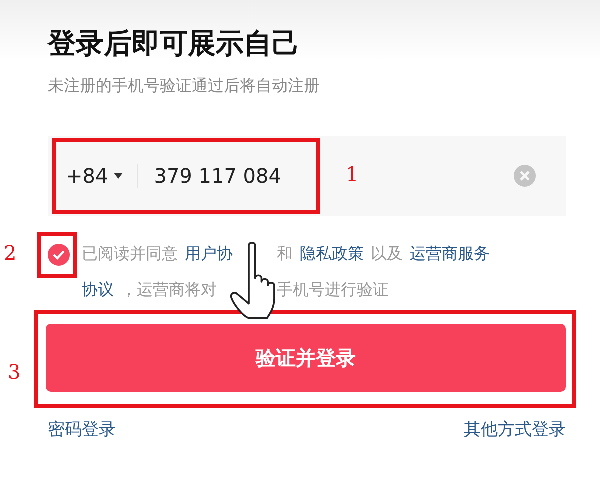 The image size is (600, 500). Describe the element at coordinates (169, 290) in the screenshot. I see `agreement-text: ，运营商将对` at that location.